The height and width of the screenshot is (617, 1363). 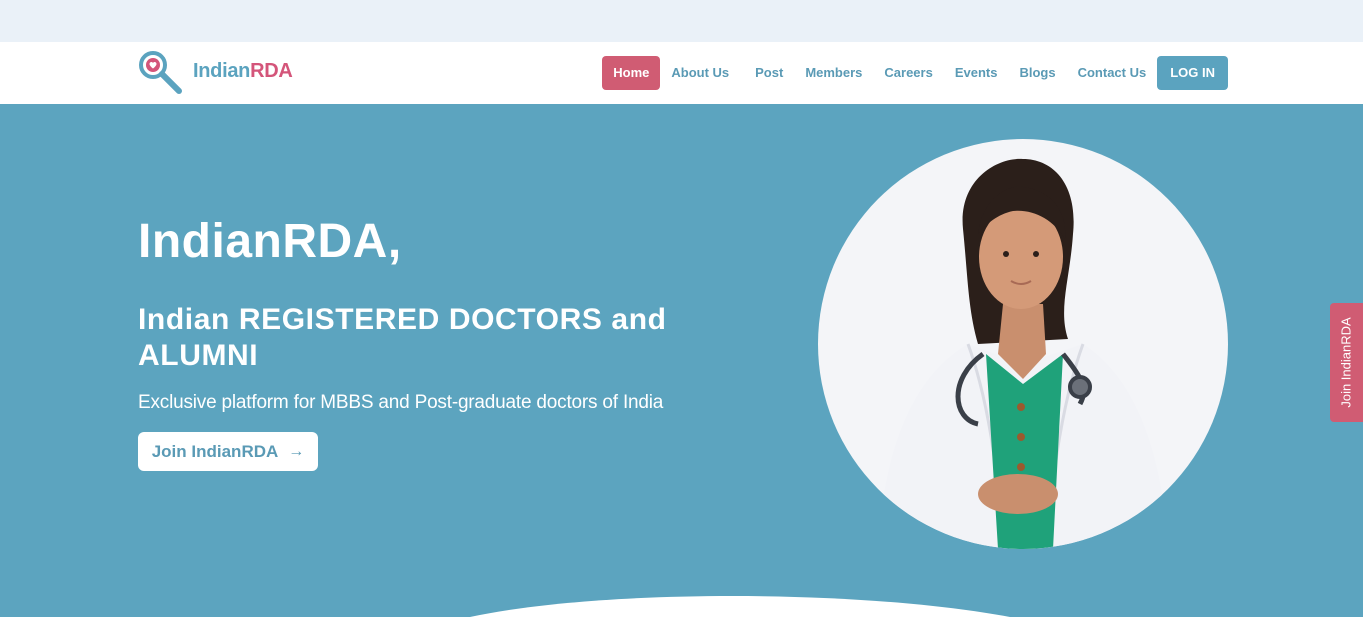 What do you see at coordinates (270, 241) in the screenshot?
I see `hero-title: IndianRDA,` at bounding box center [270, 241].